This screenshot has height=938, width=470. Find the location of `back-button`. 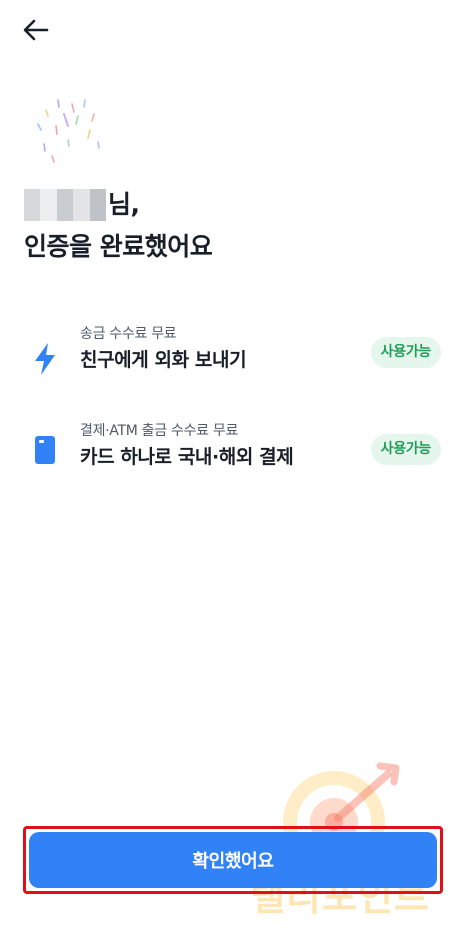

back-button is located at coordinates (36, 30).